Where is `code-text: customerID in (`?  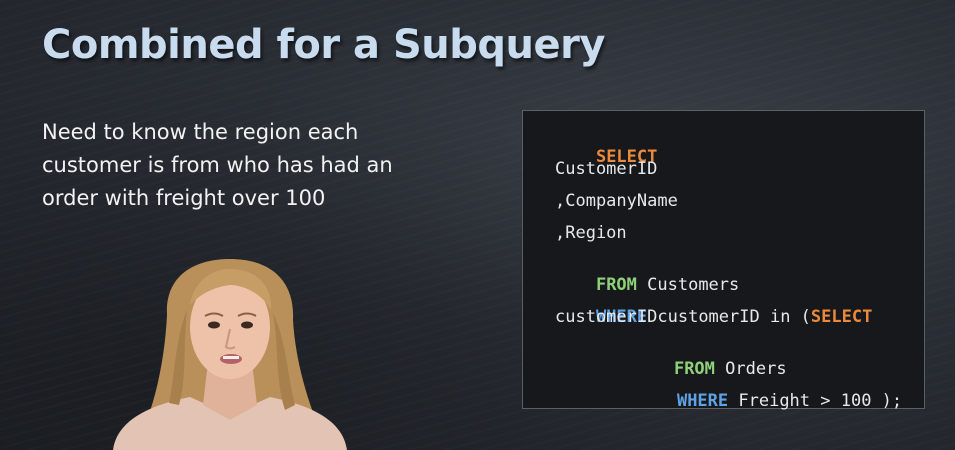
code-text: customerID in ( is located at coordinates (729, 317).